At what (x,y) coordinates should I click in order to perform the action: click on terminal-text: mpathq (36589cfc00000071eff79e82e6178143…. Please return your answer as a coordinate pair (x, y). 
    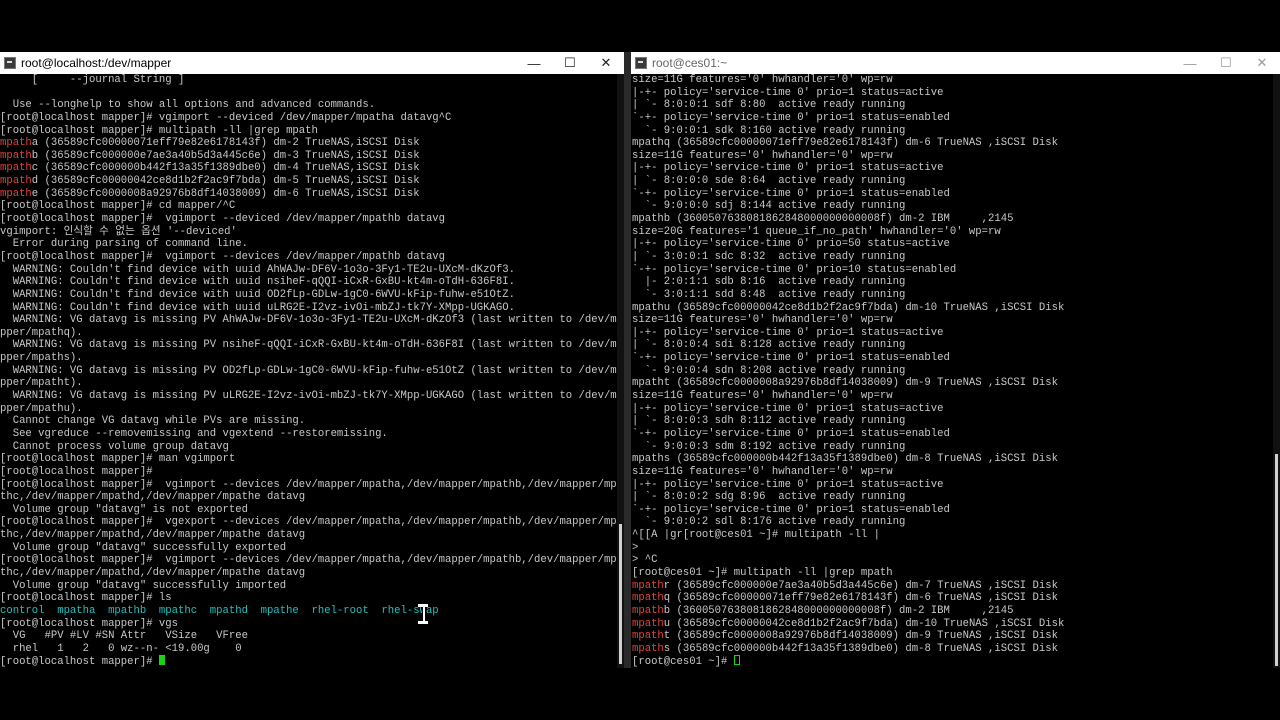
    Looking at the image, I should click on (845, 143).